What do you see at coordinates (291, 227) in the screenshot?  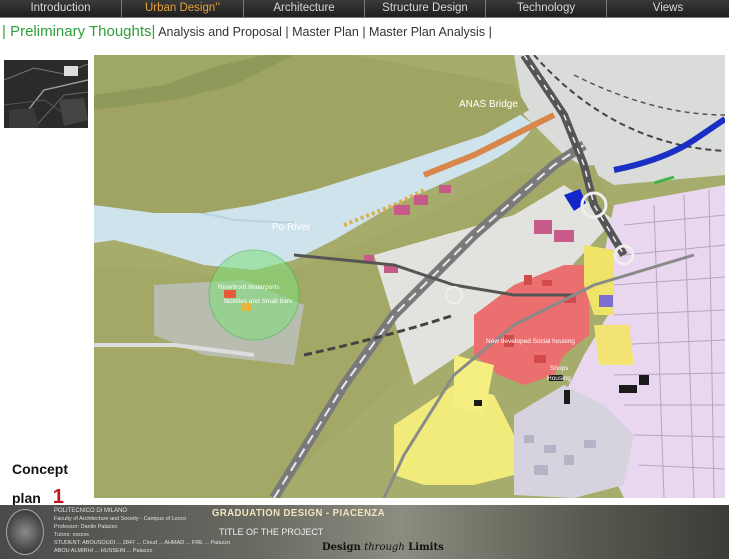 I see `label-po-river: Po River` at bounding box center [291, 227].